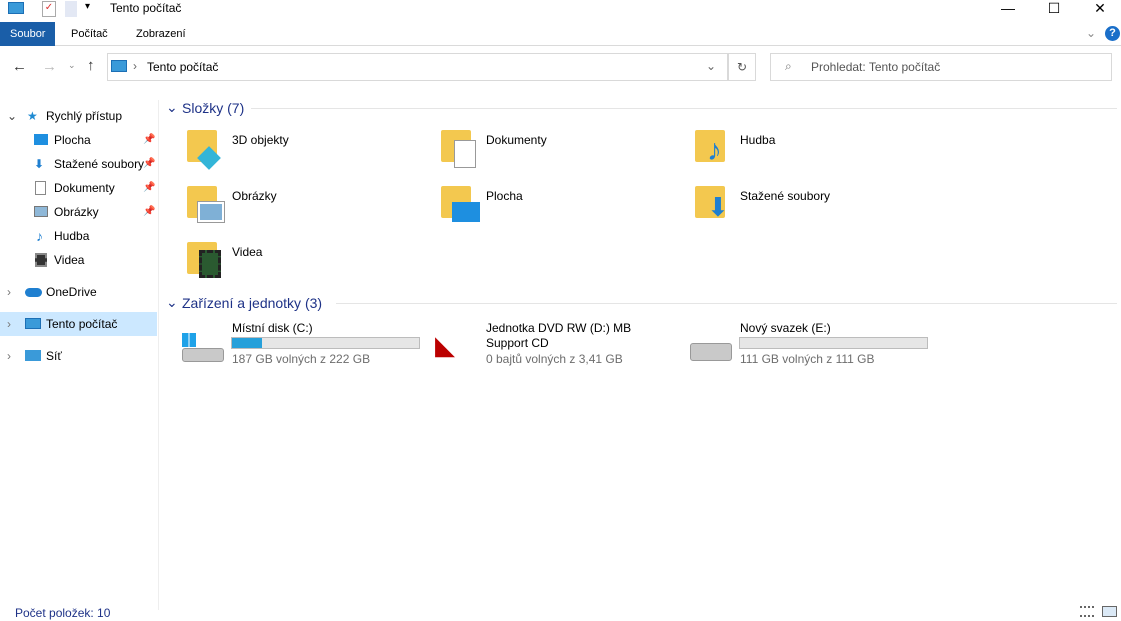  I want to click on nav-downloads: ⬇ Stažené soubory 📌, so click(78, 164).